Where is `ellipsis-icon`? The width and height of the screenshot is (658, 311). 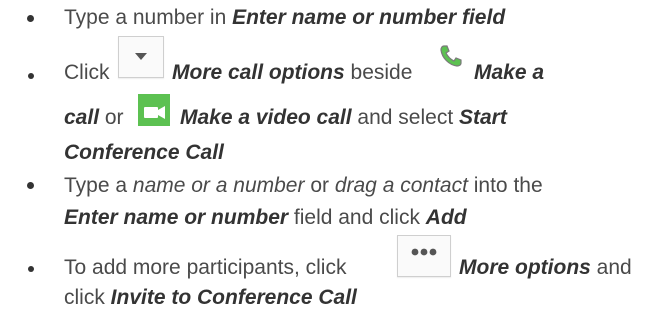 ellipsis-icon is located at coordinates (424, 252).